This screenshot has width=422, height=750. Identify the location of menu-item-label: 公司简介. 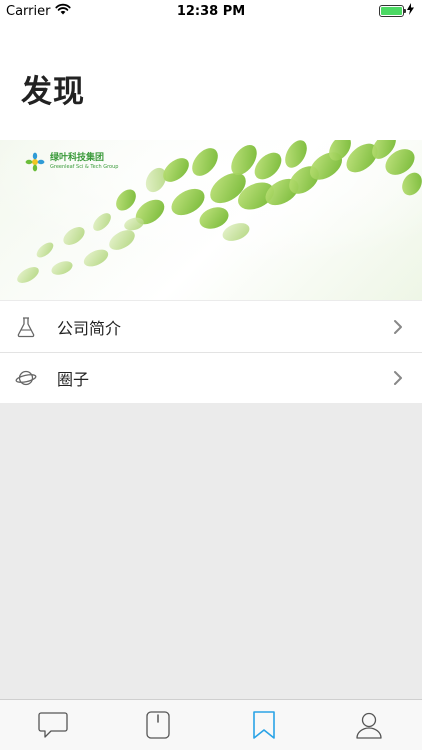
(89, 328).